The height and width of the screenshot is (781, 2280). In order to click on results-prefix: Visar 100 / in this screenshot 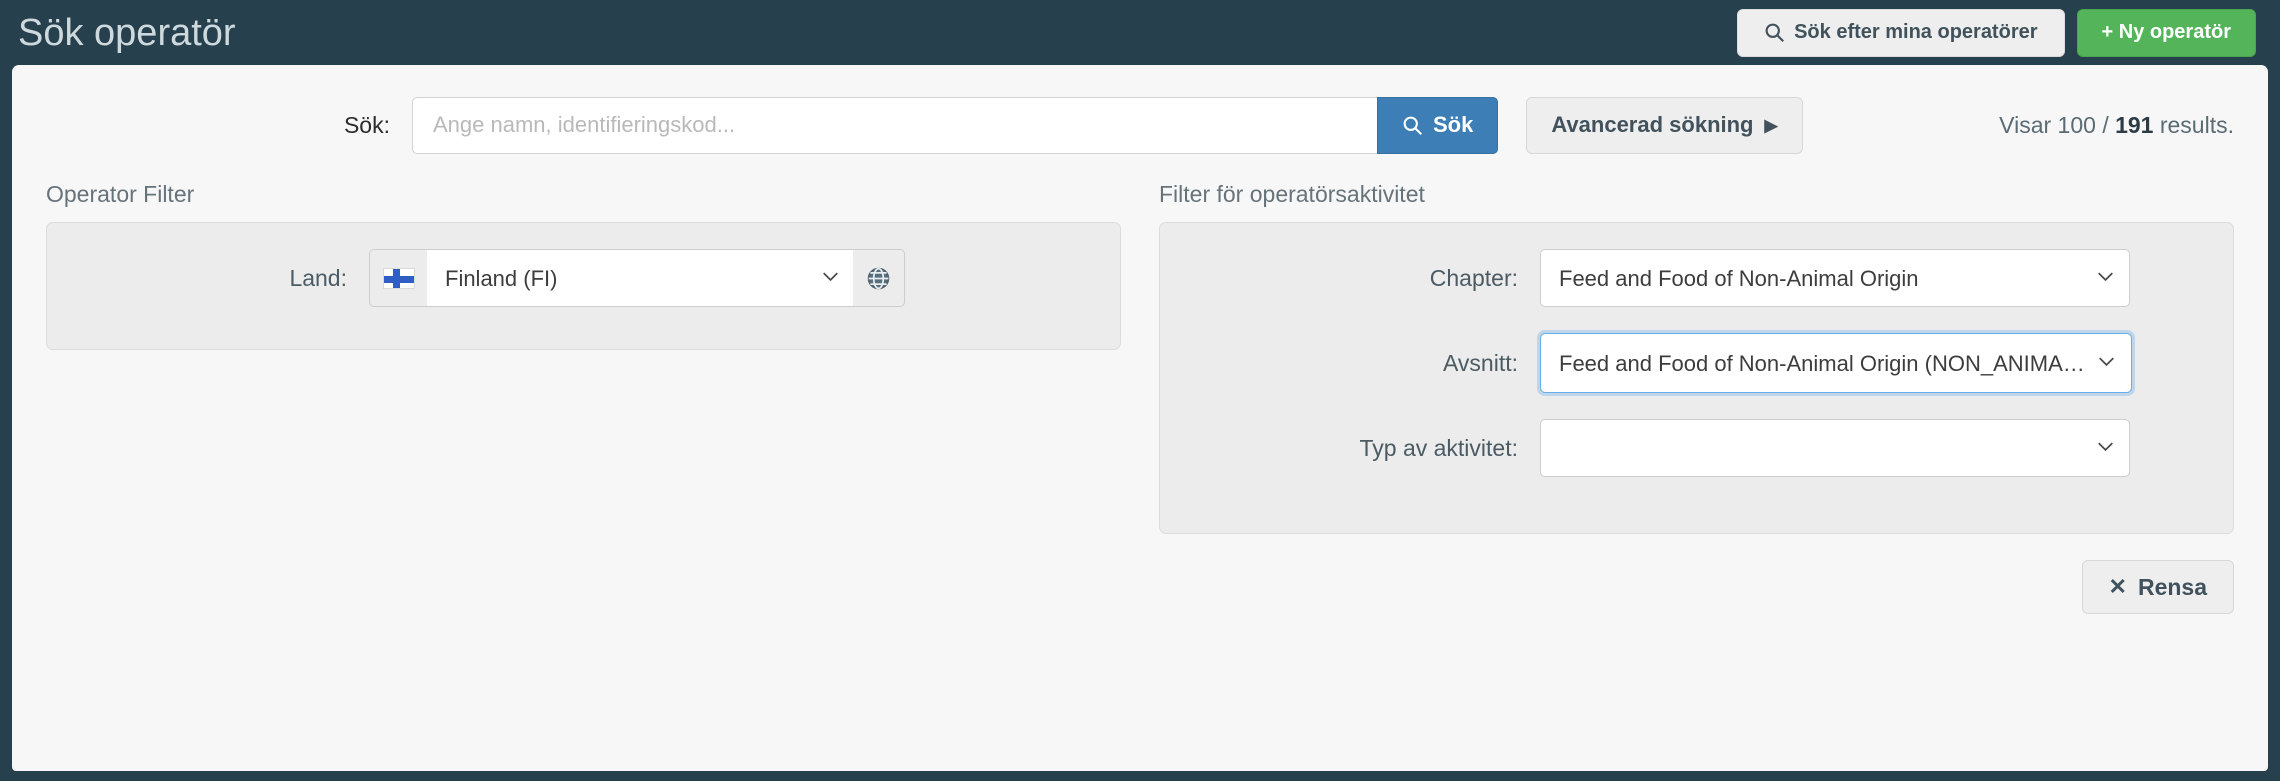, I will do `click(2057, 124)`.